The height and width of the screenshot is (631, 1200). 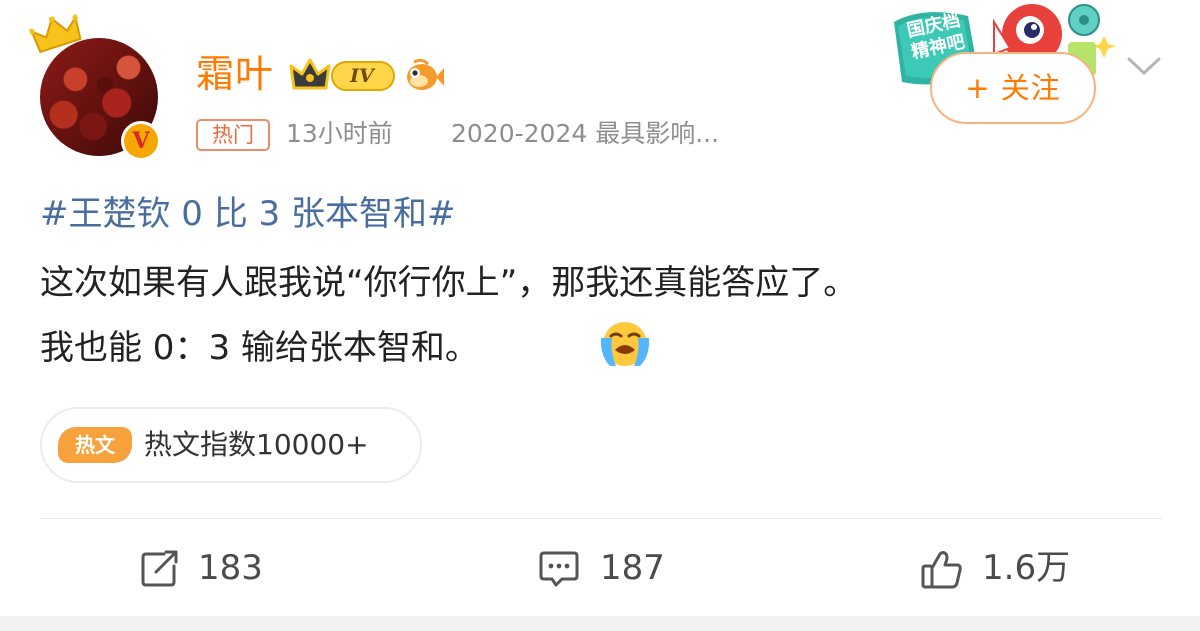 What do you see at coordinates (235, 74) in the screenshot?
I see `author-name: 霜叶` at bounding box center [235, 74].